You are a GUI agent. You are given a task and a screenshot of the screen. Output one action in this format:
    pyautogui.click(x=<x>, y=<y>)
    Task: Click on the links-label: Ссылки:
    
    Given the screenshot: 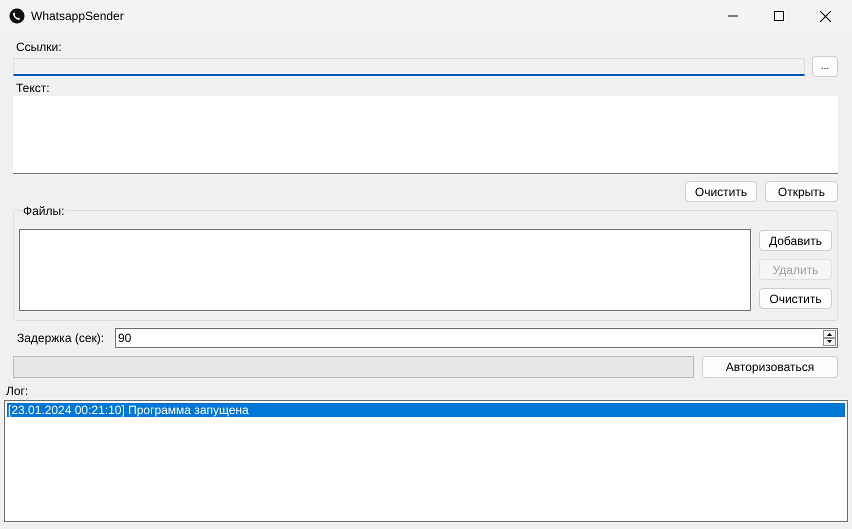 What is the action you would take?
    pyautogui.click(x=39, y=47)
    